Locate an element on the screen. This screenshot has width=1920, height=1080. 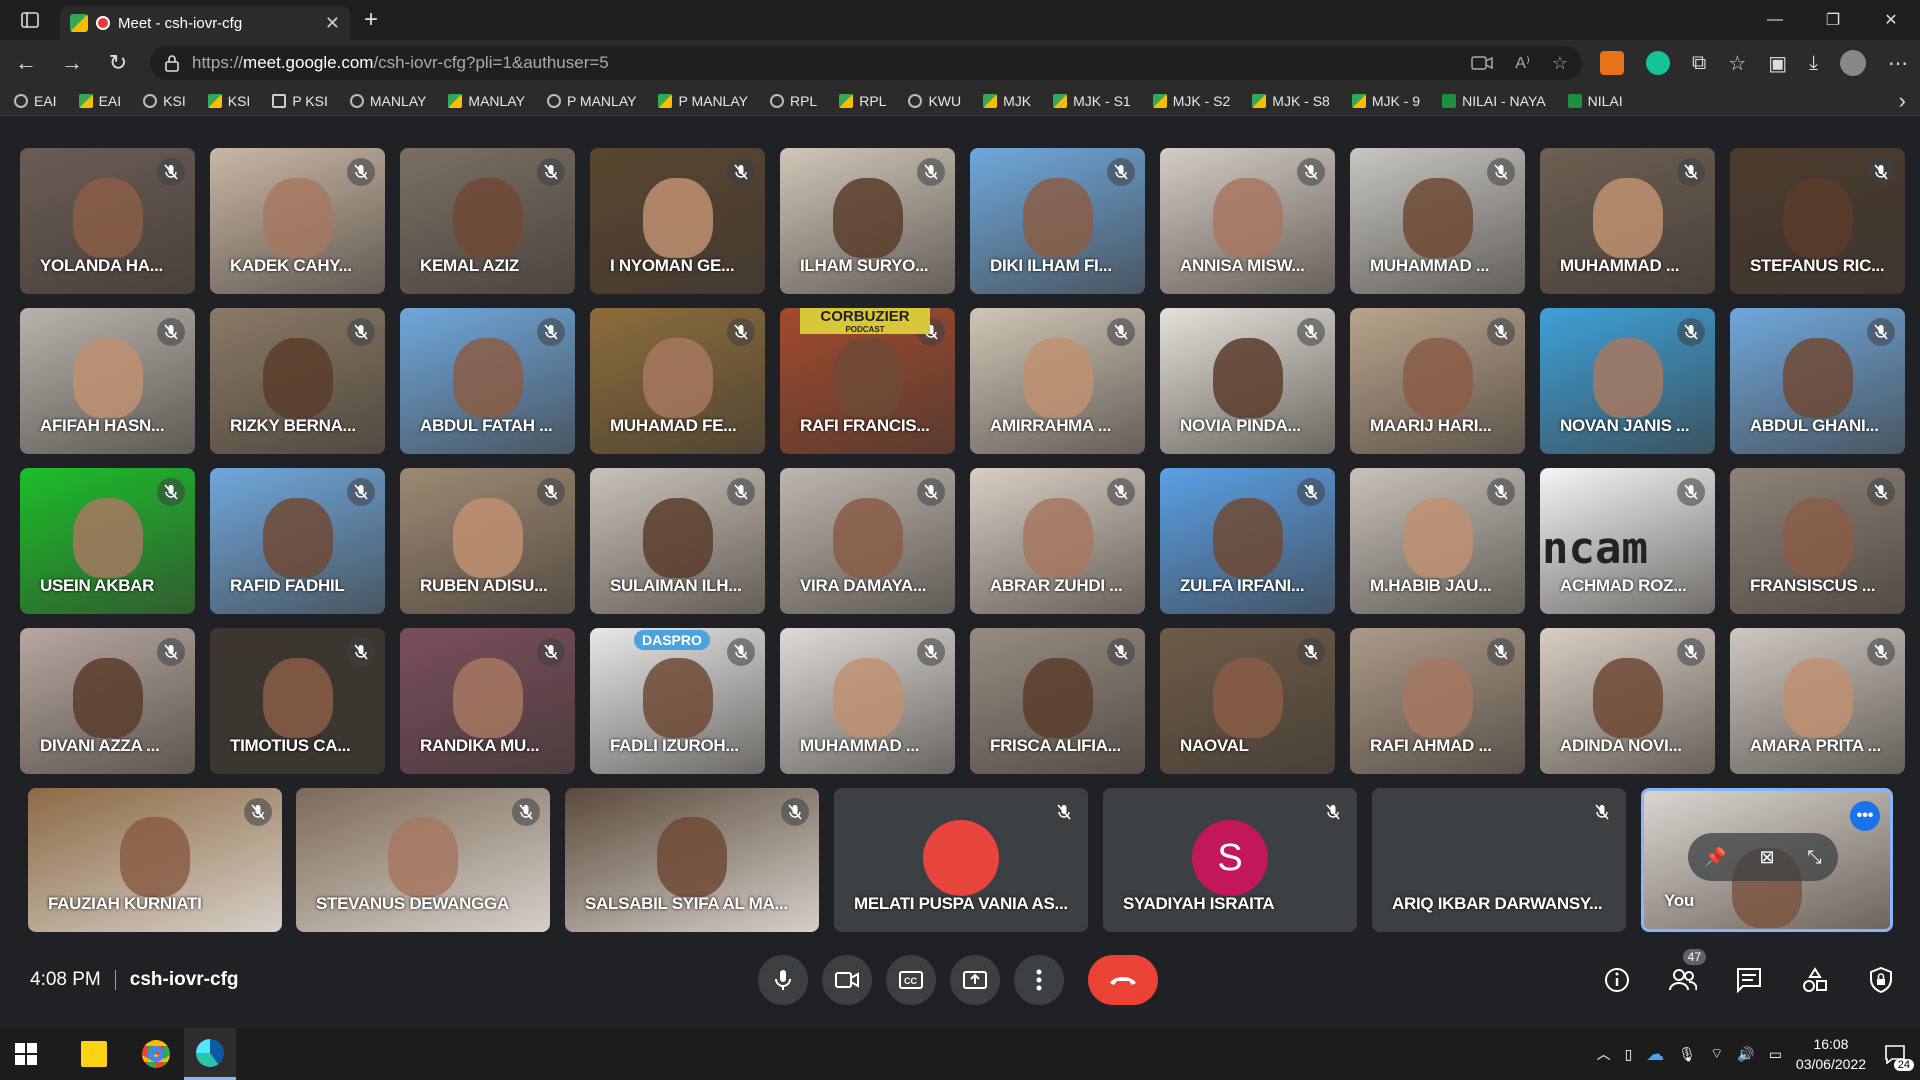
restore-button: ❐ is located at coordinates (1833, 20).